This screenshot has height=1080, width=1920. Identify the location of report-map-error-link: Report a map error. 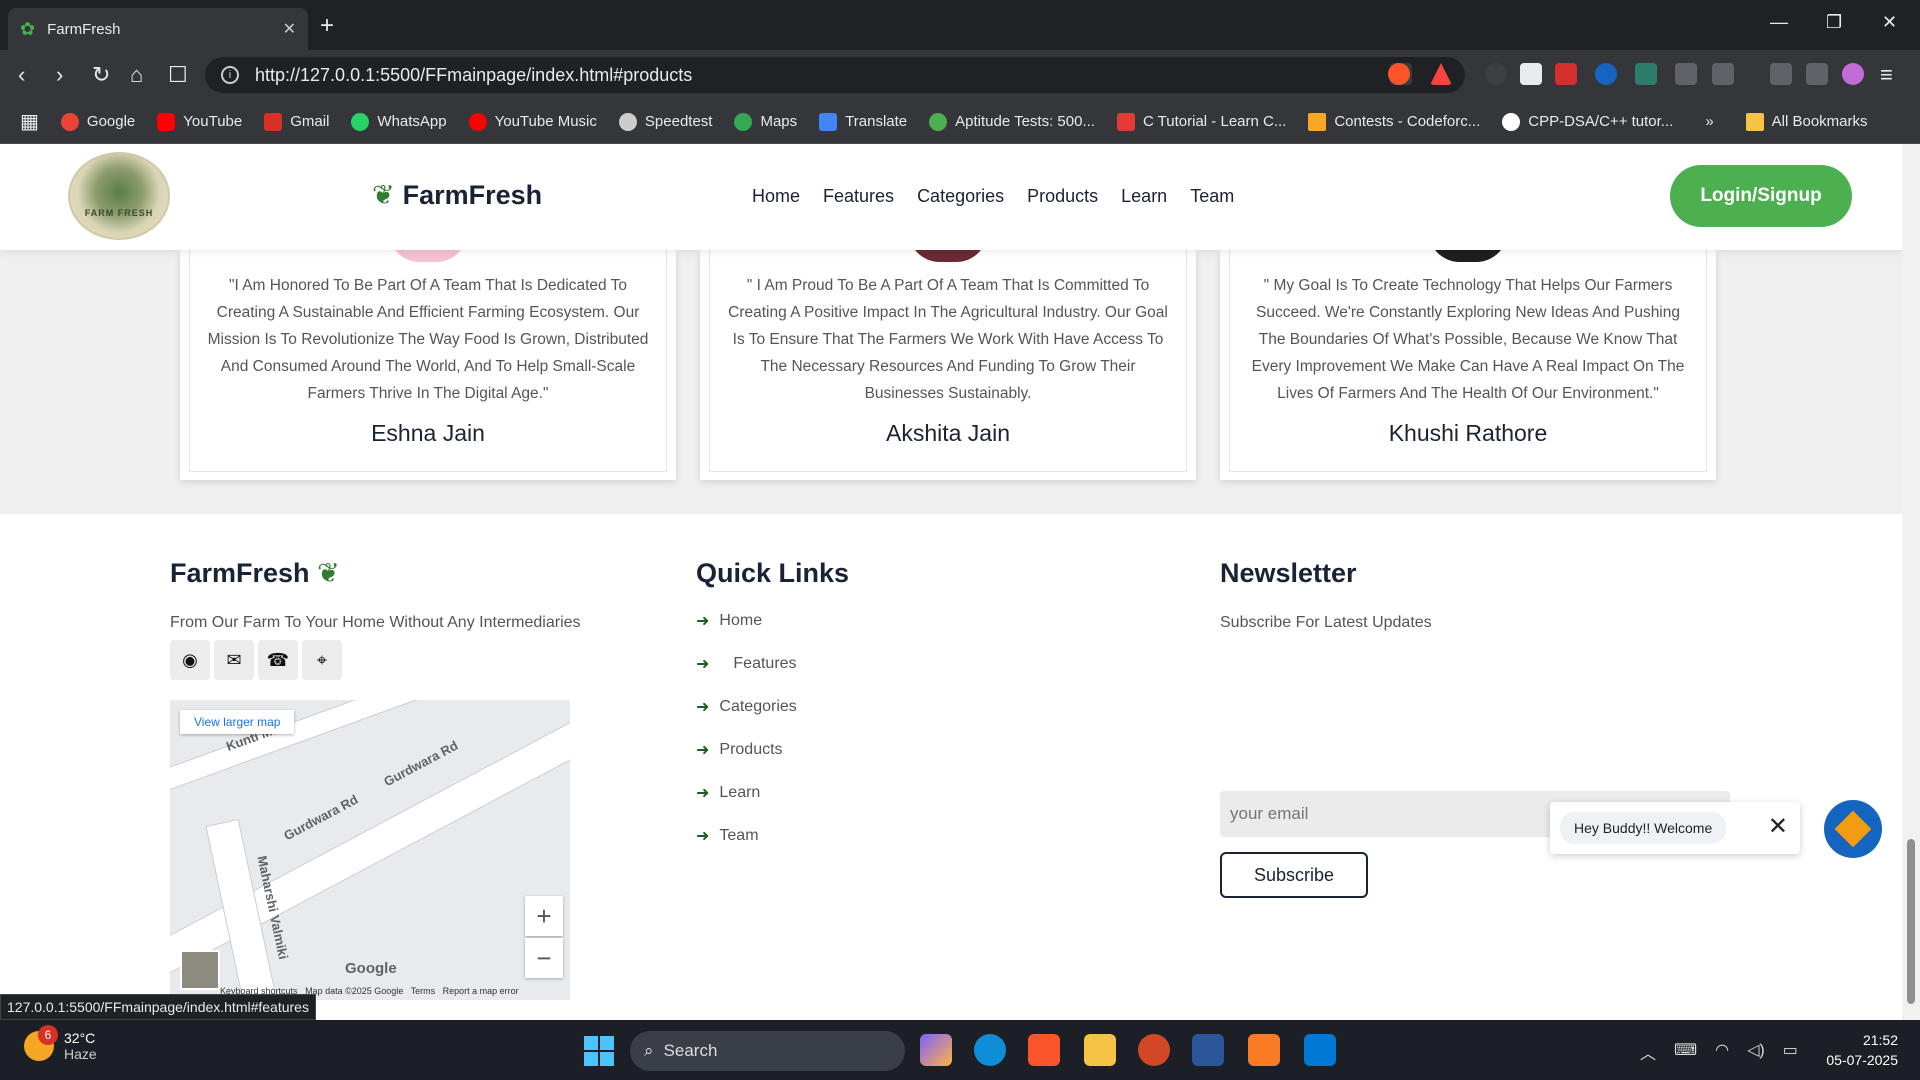
(481, 991).